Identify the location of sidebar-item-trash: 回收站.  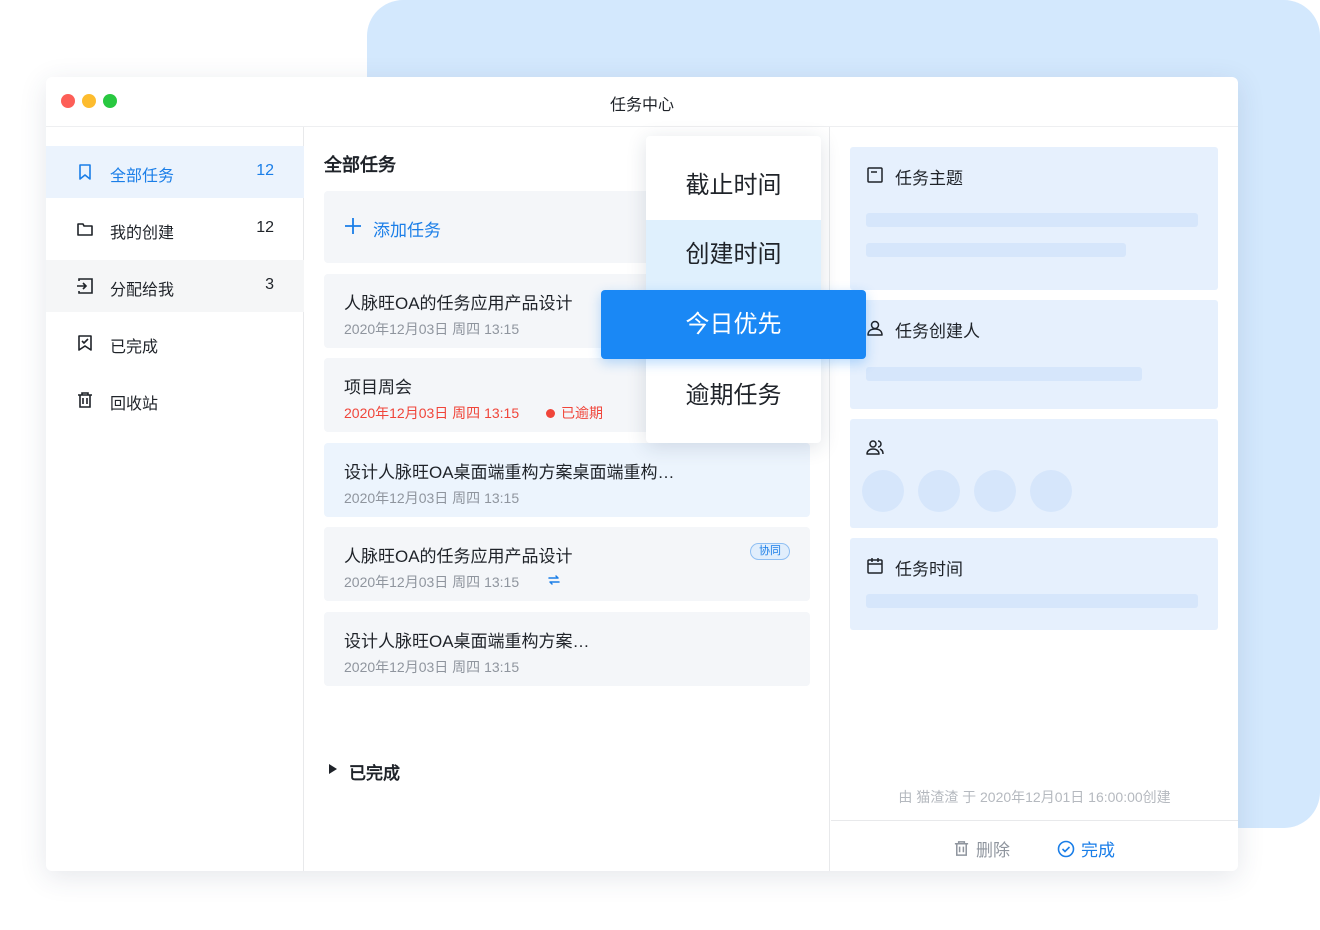
(175, 400).